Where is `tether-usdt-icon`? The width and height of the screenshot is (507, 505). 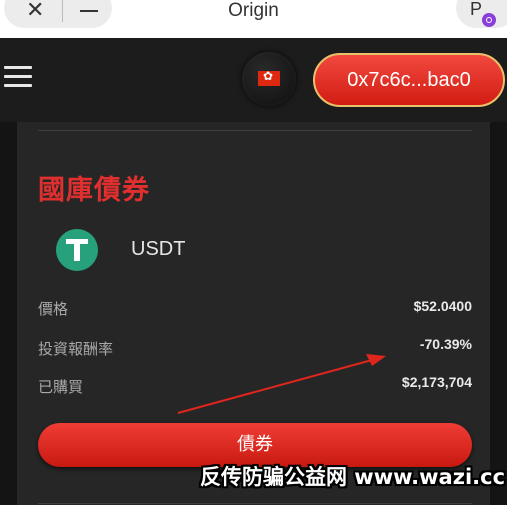 tether-usdt-icon is located at coordinates (77, 250).